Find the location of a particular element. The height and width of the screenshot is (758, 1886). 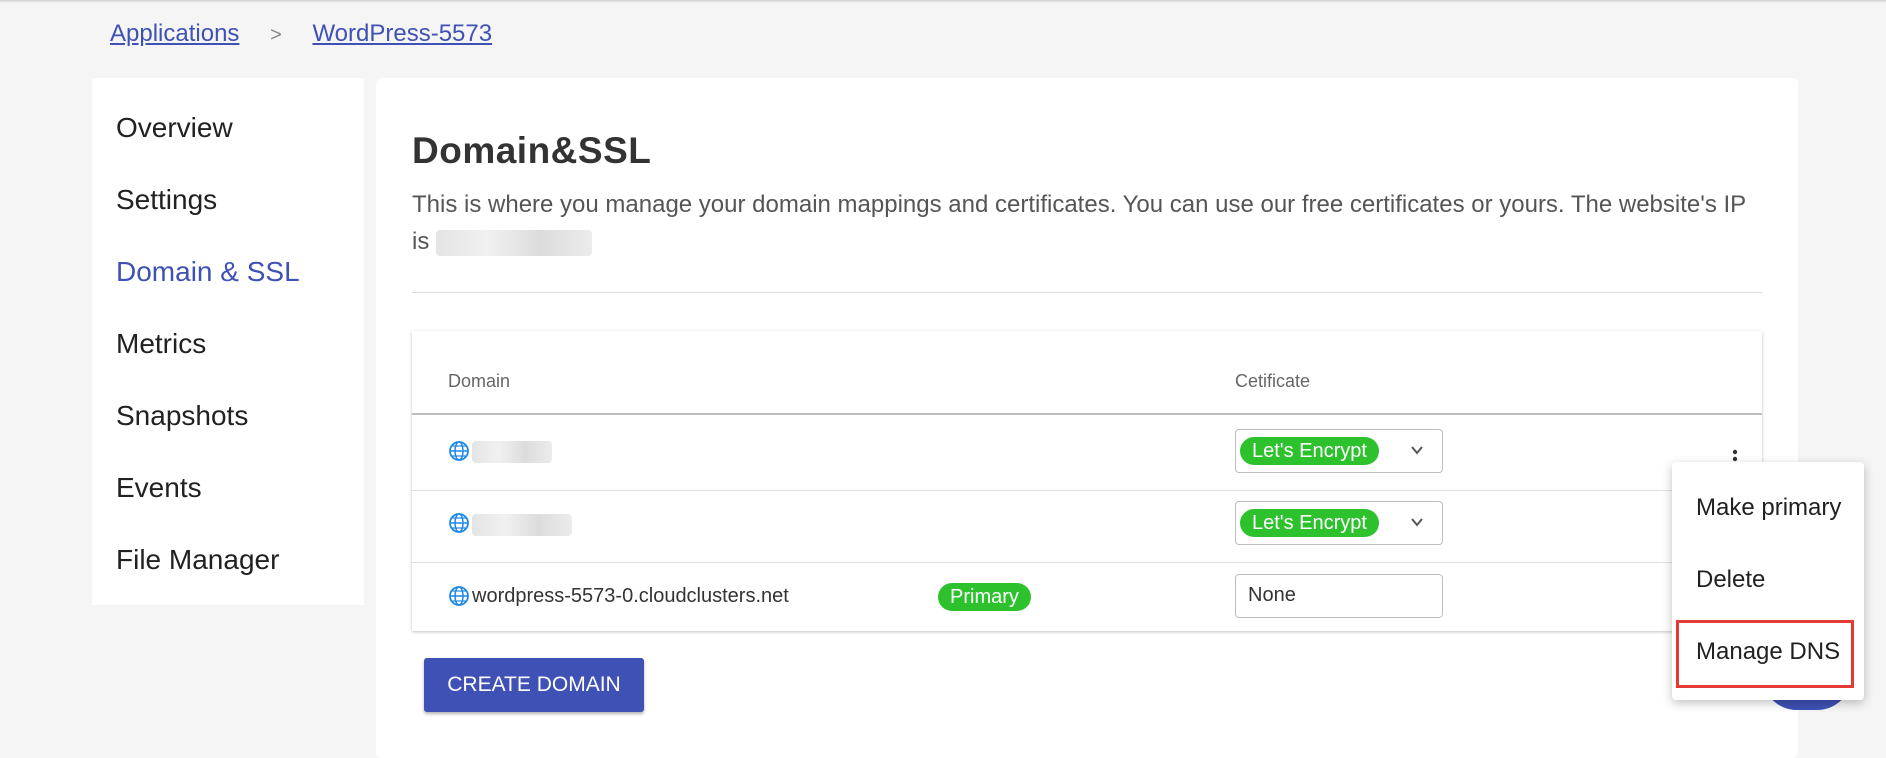

breadcrumb-applications-link: Applications is located at coordinates (174, 33).